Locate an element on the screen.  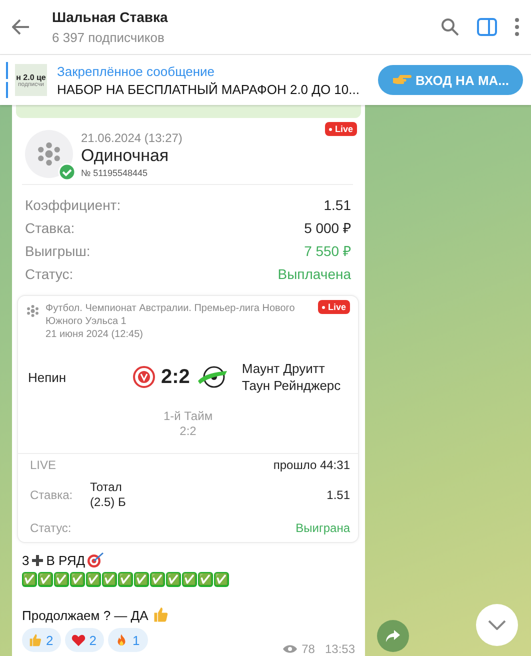
elapsed-time: прошло 44:31 is located at coordinates (311, 465).